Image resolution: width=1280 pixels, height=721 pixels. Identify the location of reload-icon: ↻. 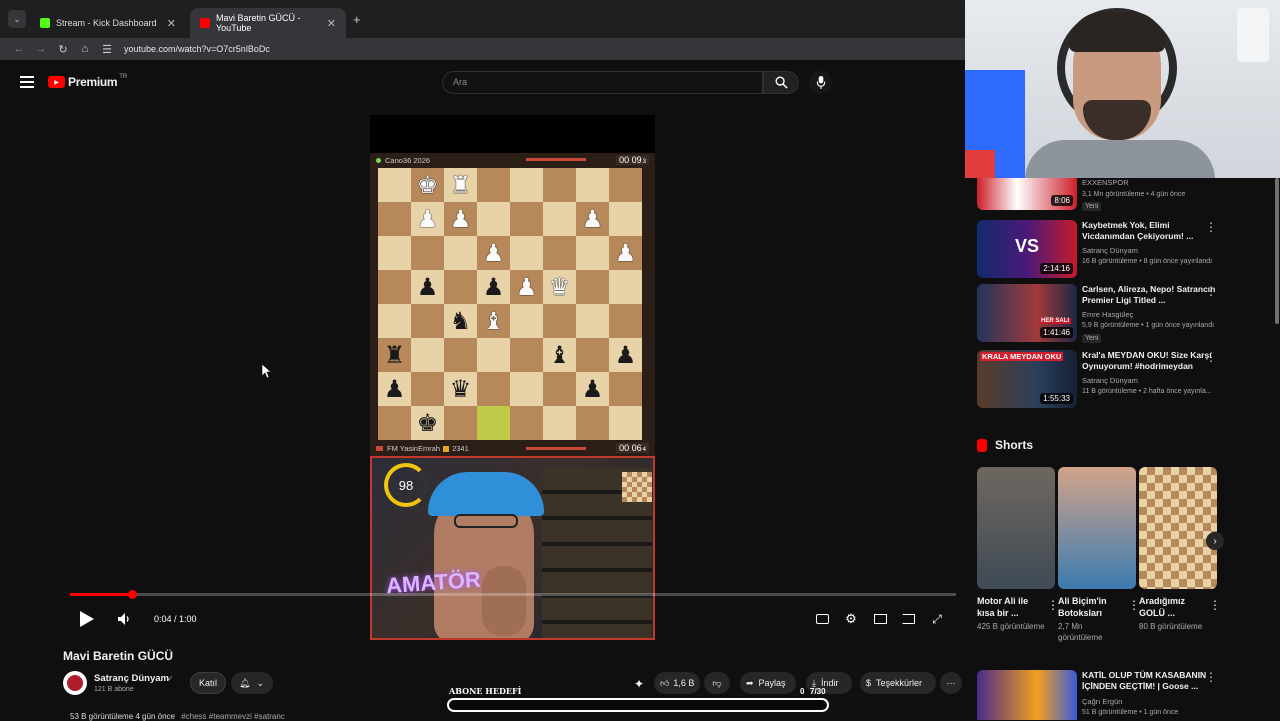
(63, 49).